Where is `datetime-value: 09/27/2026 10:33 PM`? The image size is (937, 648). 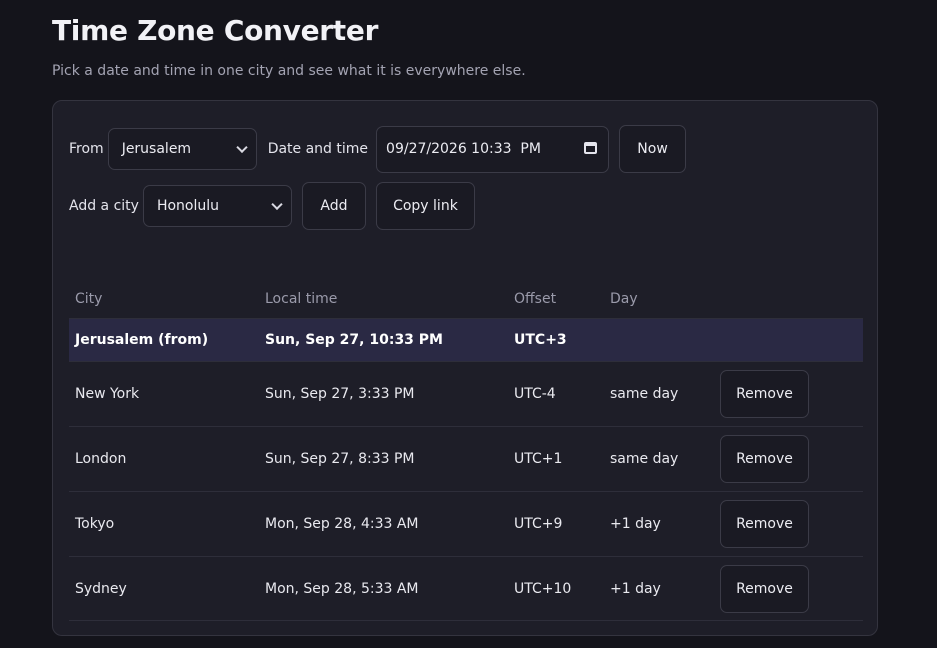 datetime-value: 09/27/2026 10:33 PM is located at coordinates (463, 149).